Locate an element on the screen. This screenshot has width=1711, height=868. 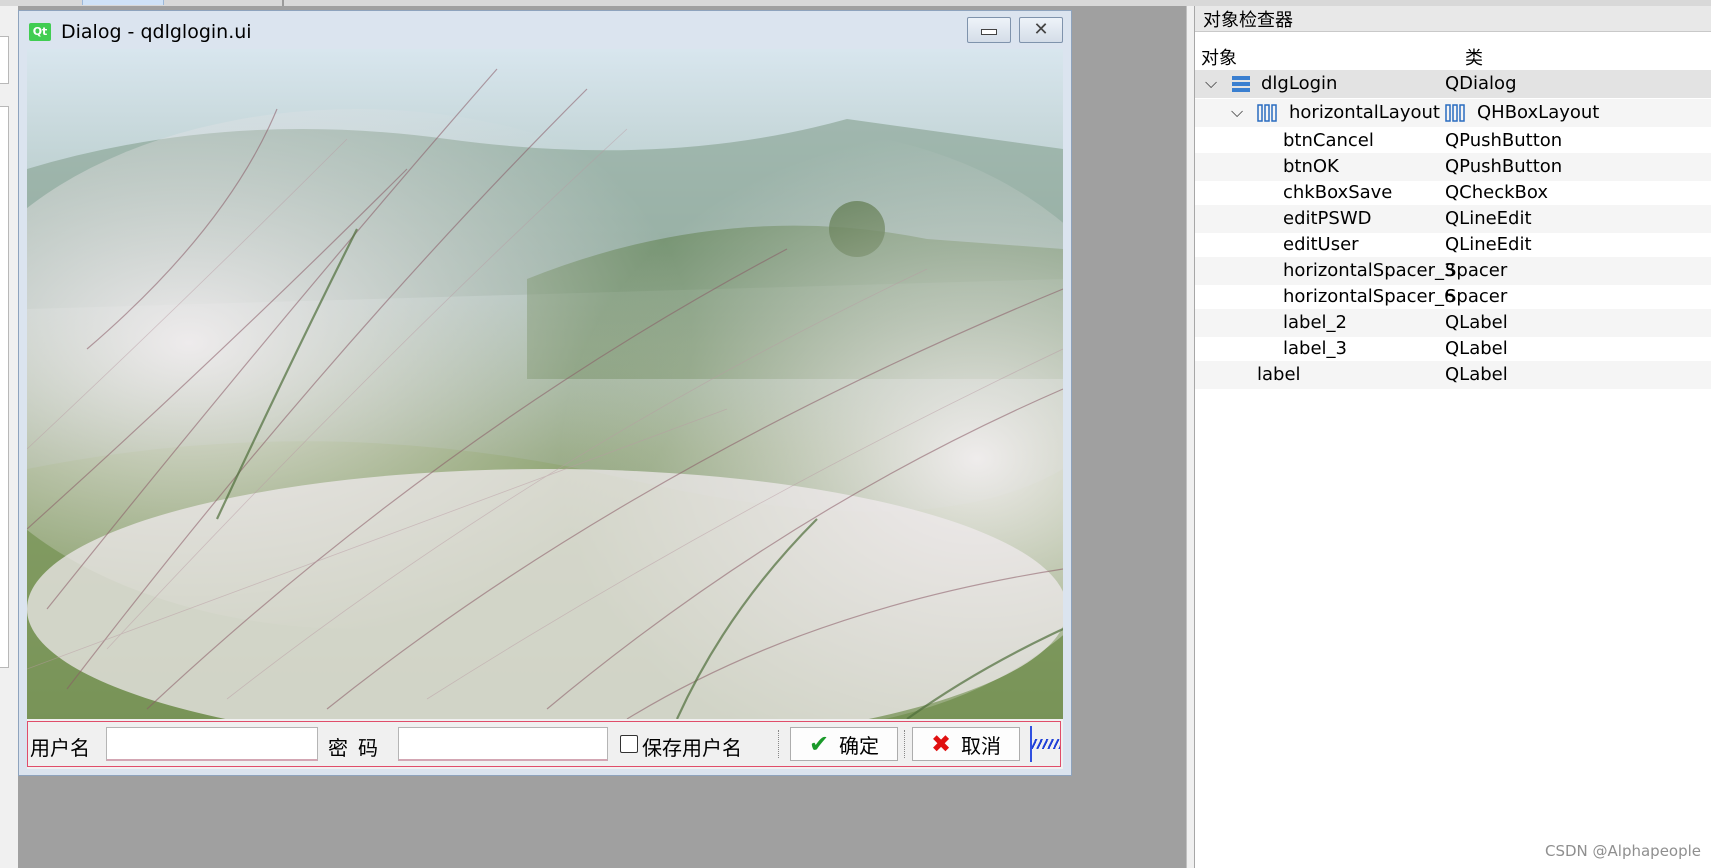
tree-row-name: horizontalLayout is located at coordinates (1364, 112).